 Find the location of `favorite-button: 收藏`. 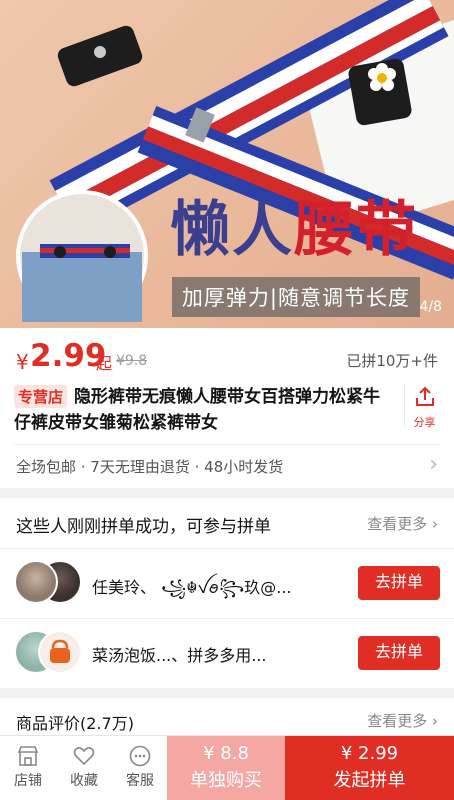

favorite-button: 收藏 is located at coordinates (84, 768).